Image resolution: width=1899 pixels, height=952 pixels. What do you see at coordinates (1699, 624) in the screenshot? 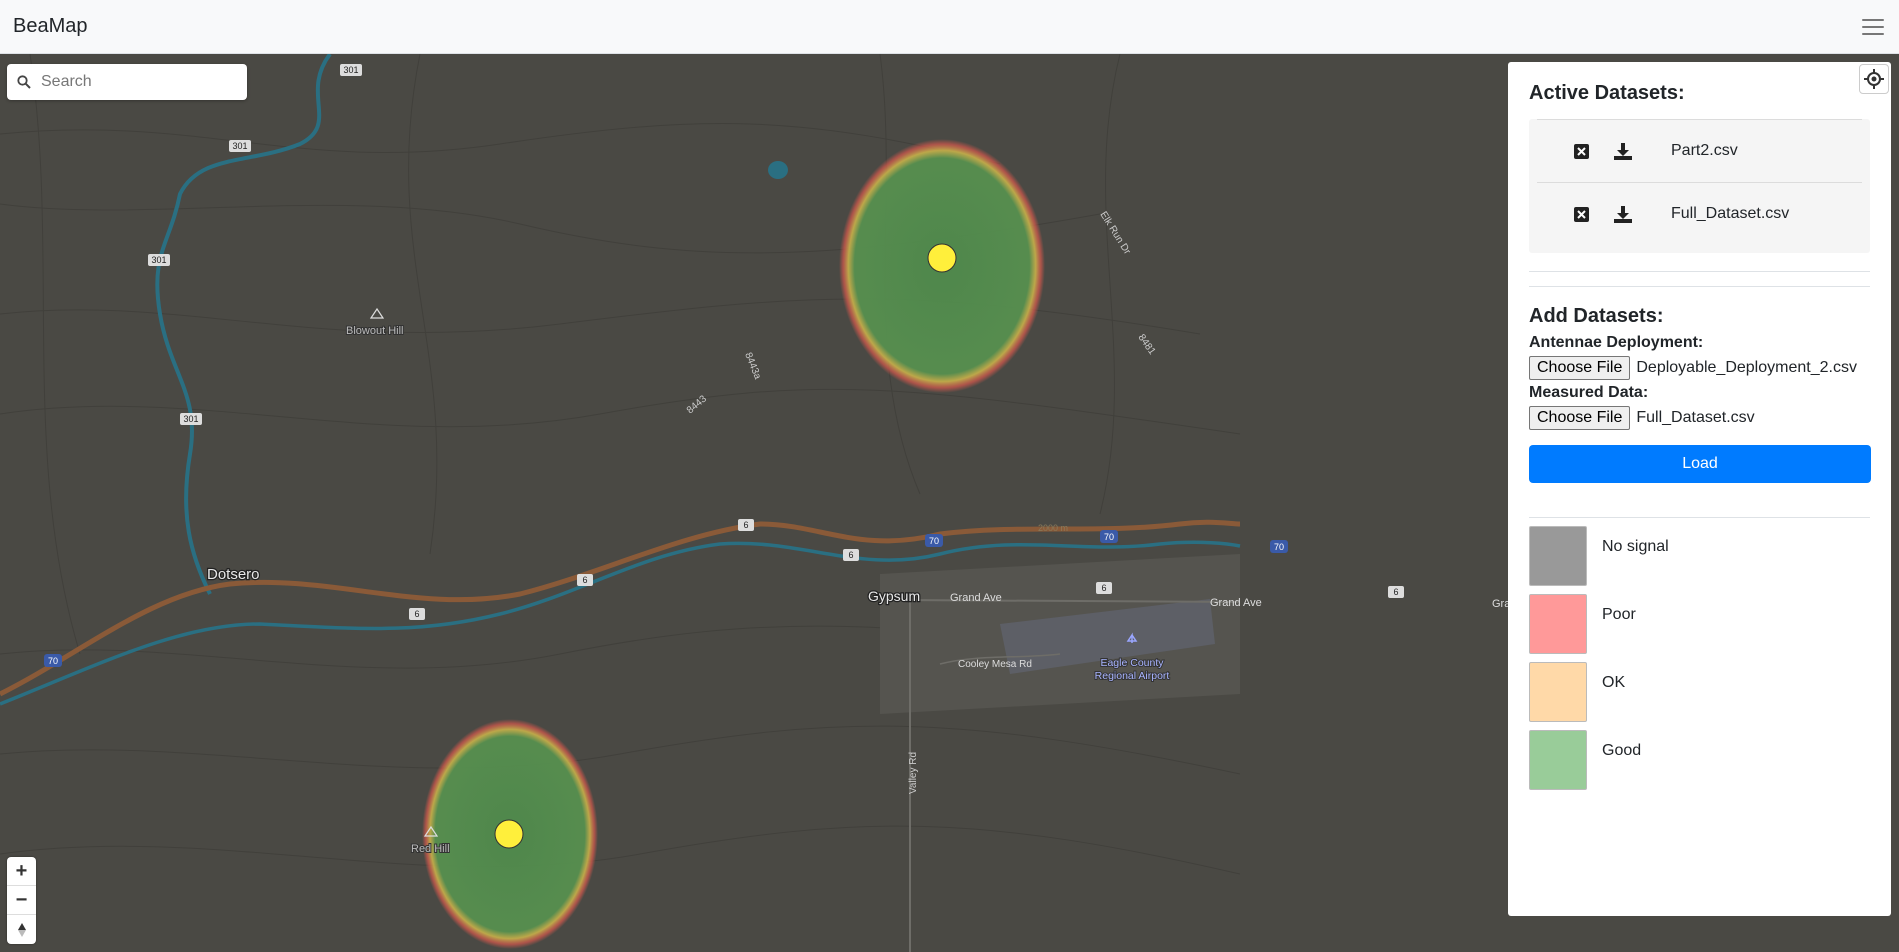
I see `legend-item: Poor` at bounding box center [1699, 624].